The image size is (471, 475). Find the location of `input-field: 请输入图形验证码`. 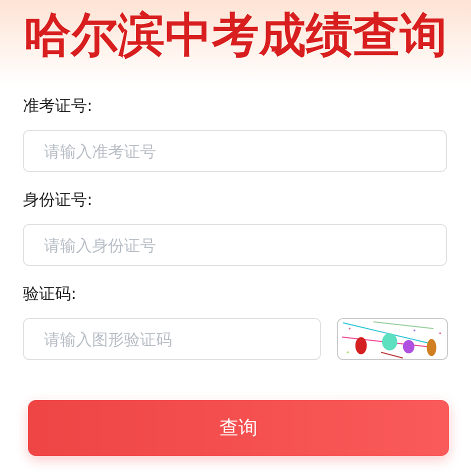

input-field: 请输入图形验证码 is located at coordinates (172, 339).